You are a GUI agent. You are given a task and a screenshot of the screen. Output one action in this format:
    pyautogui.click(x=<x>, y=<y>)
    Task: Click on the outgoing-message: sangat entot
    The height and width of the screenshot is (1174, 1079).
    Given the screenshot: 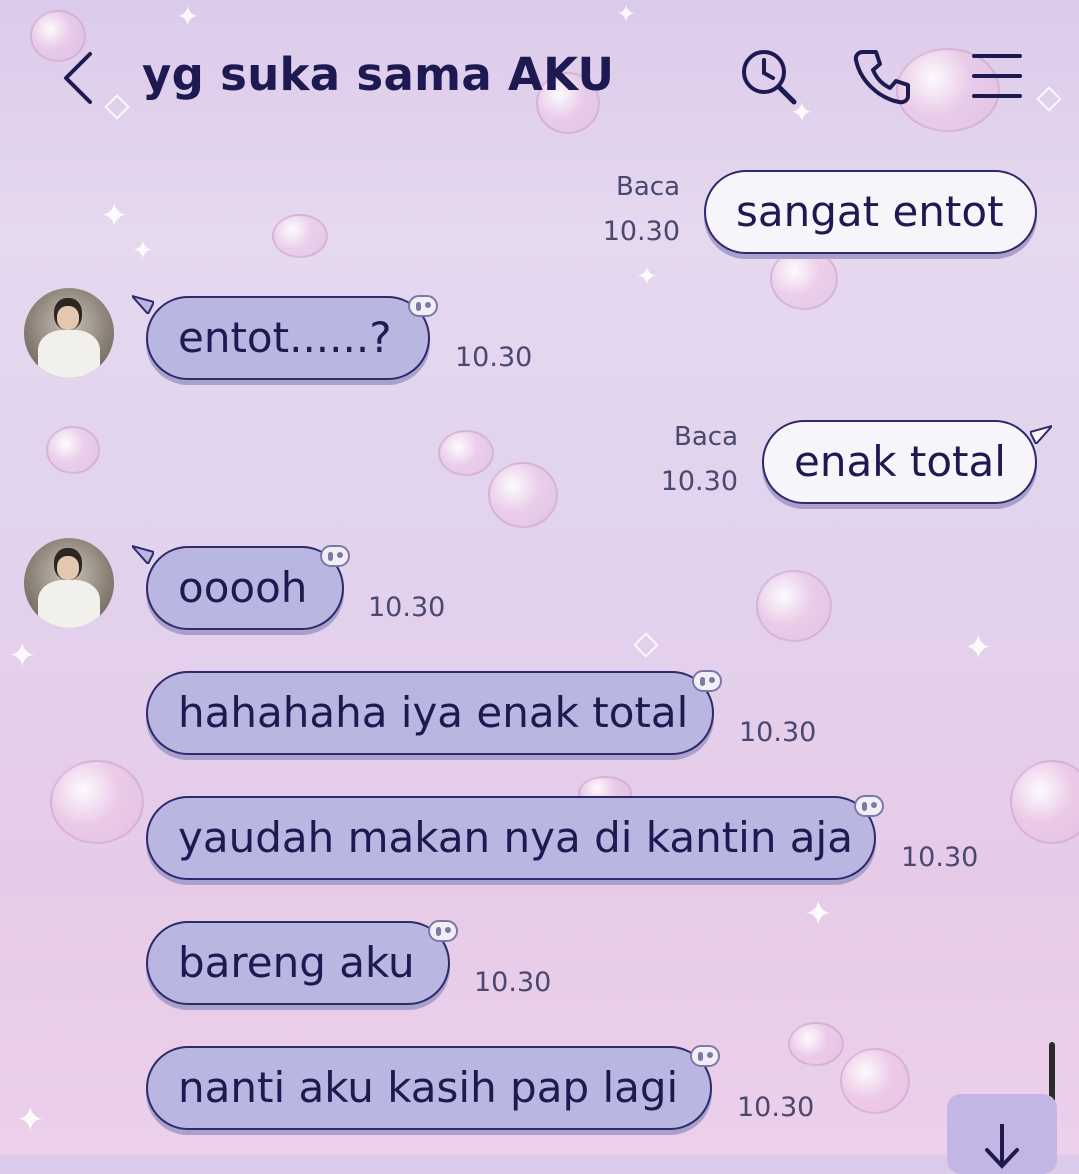 What is the action you would take?
    pyautogui.click(x=870, y=212)
    